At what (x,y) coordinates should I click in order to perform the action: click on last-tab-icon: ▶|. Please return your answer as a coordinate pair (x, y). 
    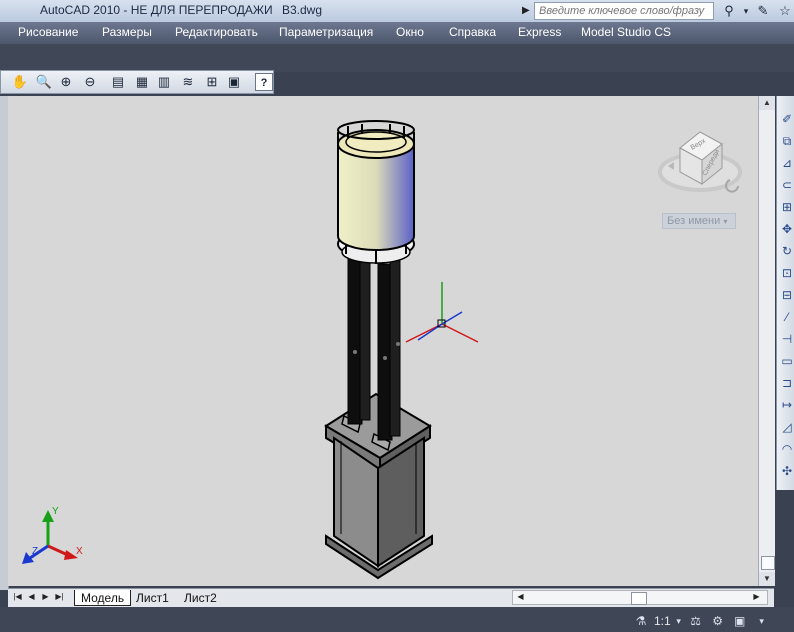
    Looking at the image, I should click on (59, 597).